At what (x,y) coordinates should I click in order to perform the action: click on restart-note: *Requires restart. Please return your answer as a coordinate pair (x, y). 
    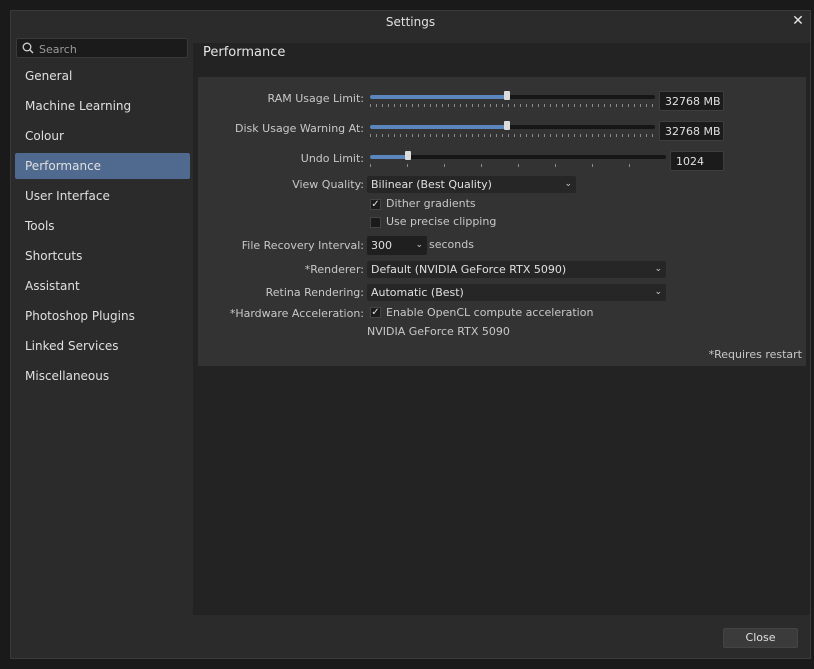
    Looking at the image, I should click on (755, 354).